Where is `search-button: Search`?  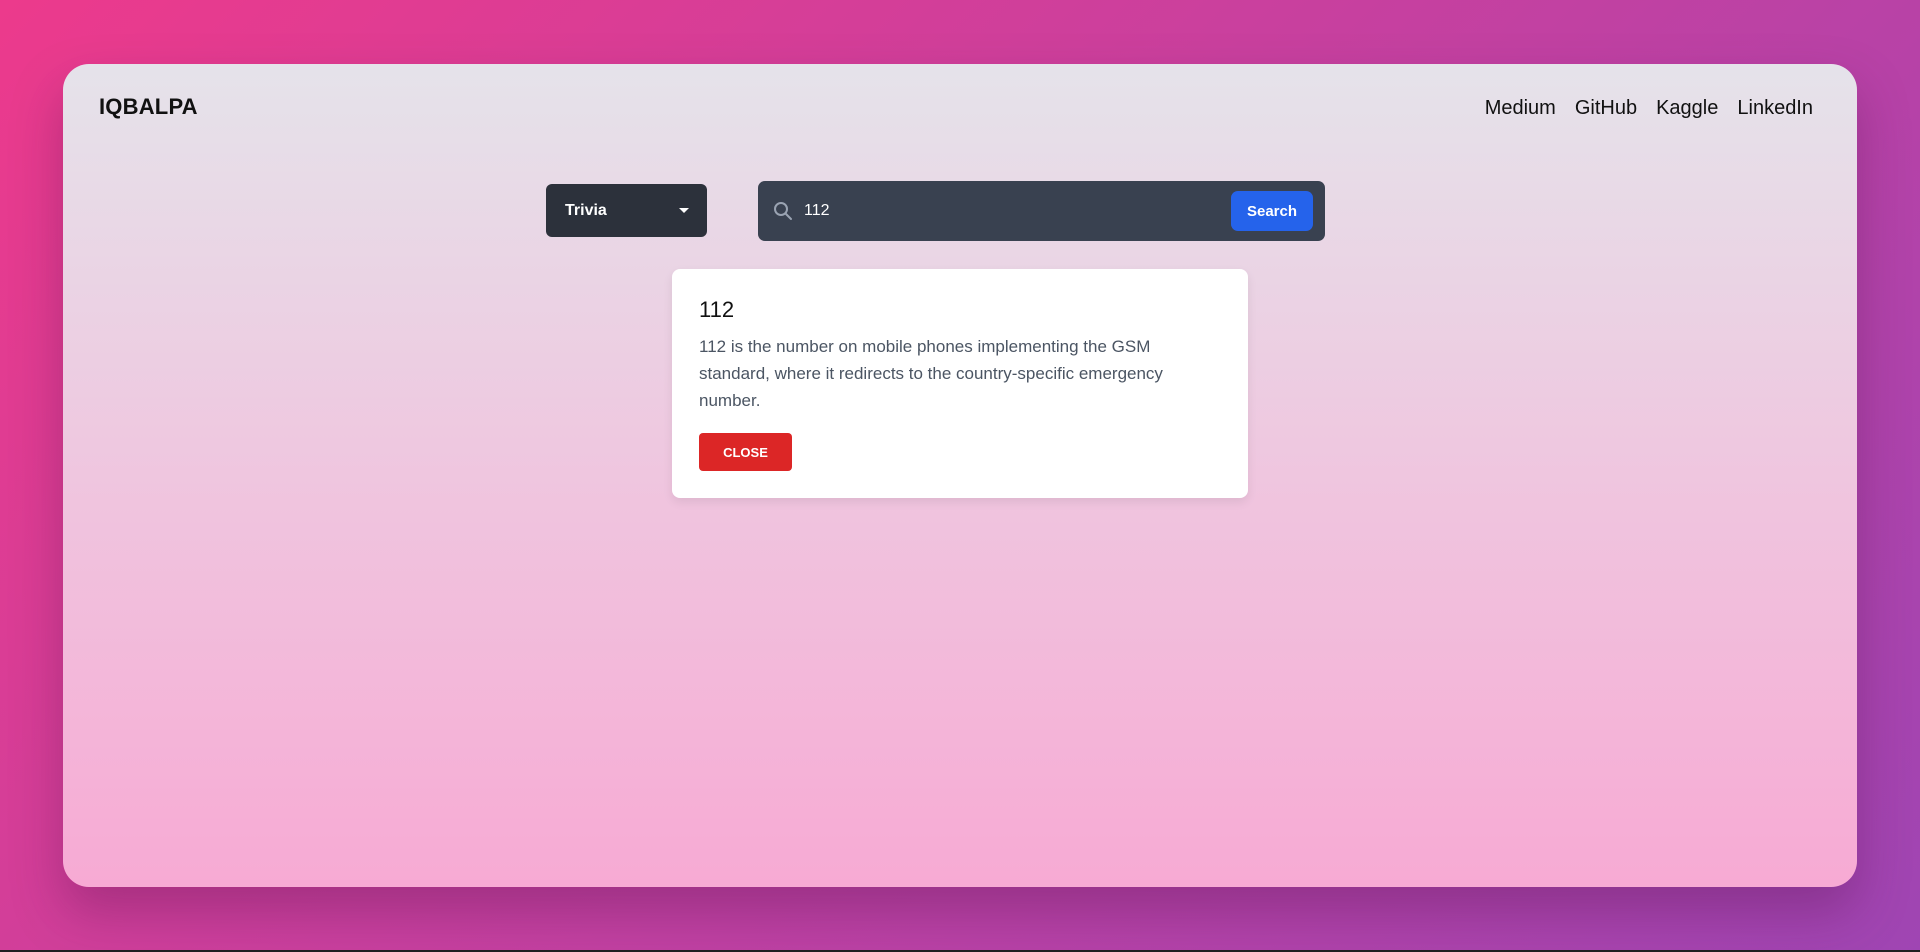
search-button: Search is located at coordinates (1272, 211).